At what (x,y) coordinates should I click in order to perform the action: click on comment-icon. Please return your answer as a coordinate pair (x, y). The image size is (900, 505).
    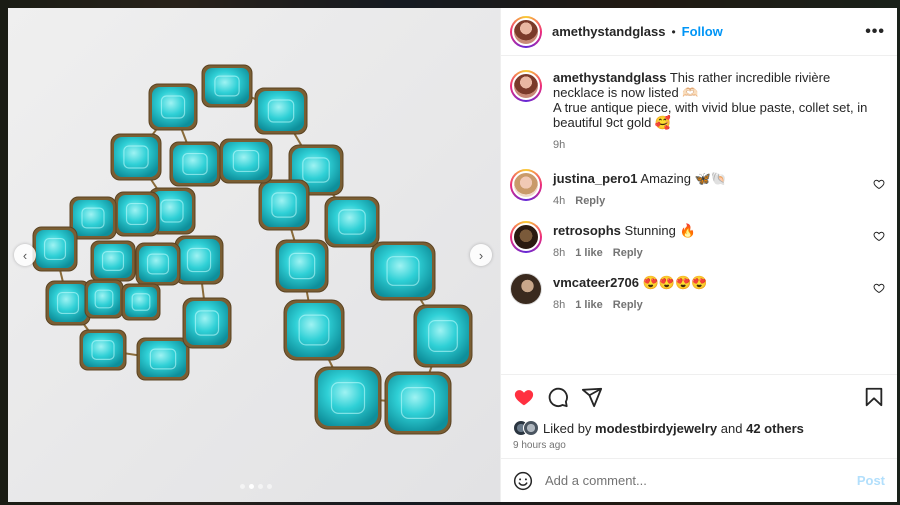
    Looking at the image, I should click on (558, 397).